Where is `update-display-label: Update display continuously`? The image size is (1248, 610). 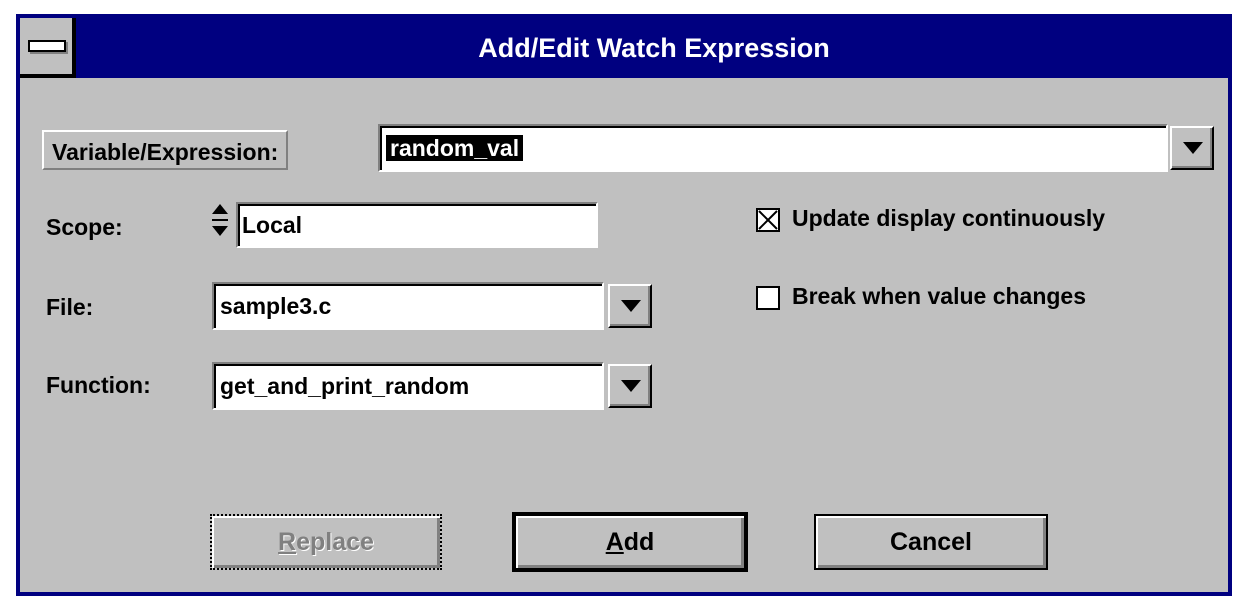
update-display-label: Update display continuously is located at coordinates (948, 218).